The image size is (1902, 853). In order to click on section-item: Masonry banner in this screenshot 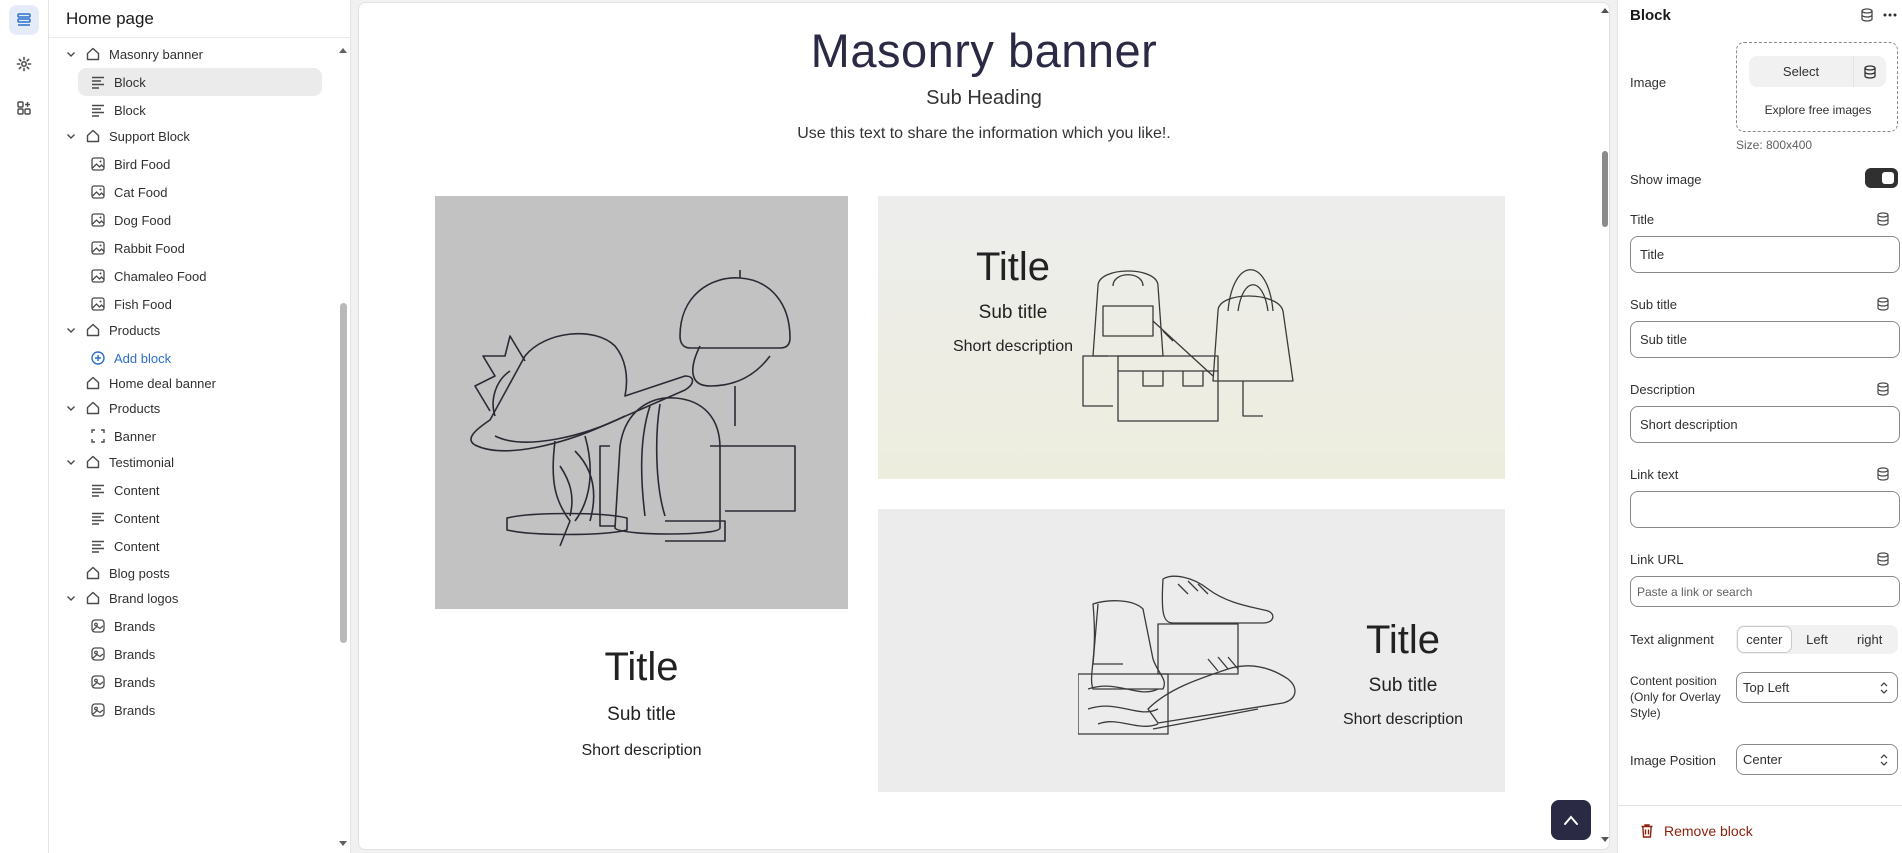, I will do `click(134, 54)`.